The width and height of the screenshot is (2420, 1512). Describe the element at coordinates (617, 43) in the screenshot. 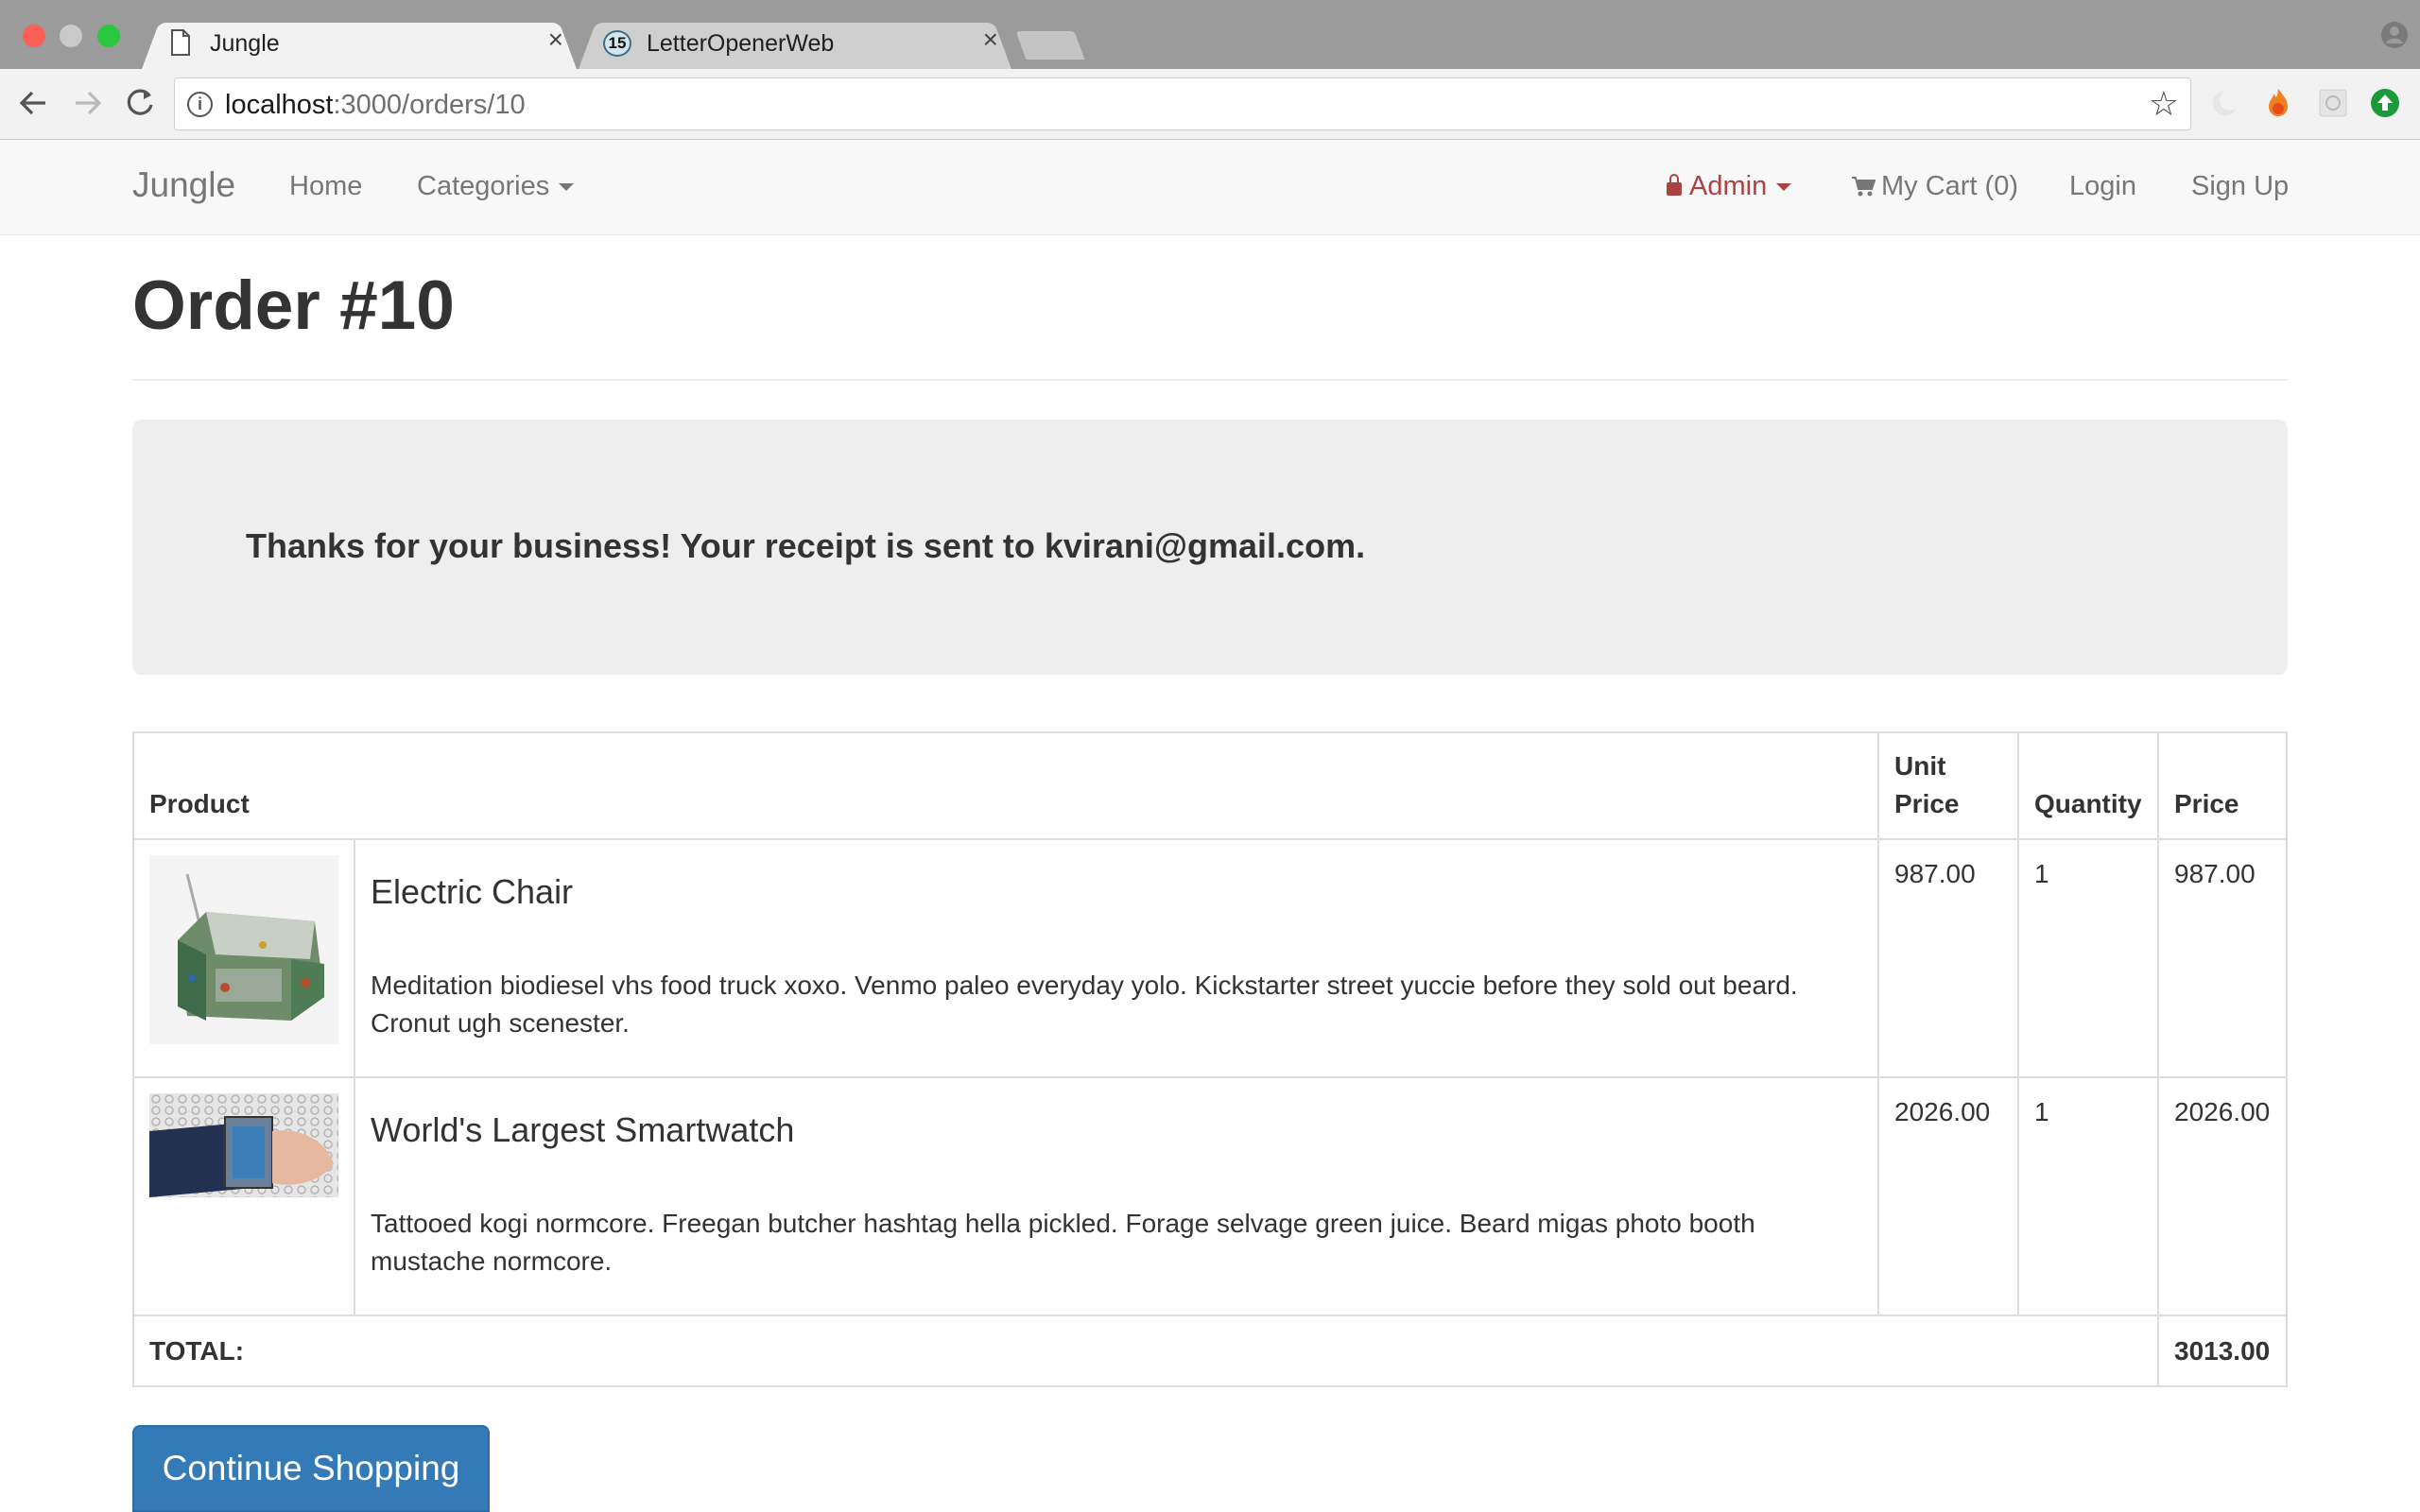

I see `tab-badge-icon: 15` at that location.